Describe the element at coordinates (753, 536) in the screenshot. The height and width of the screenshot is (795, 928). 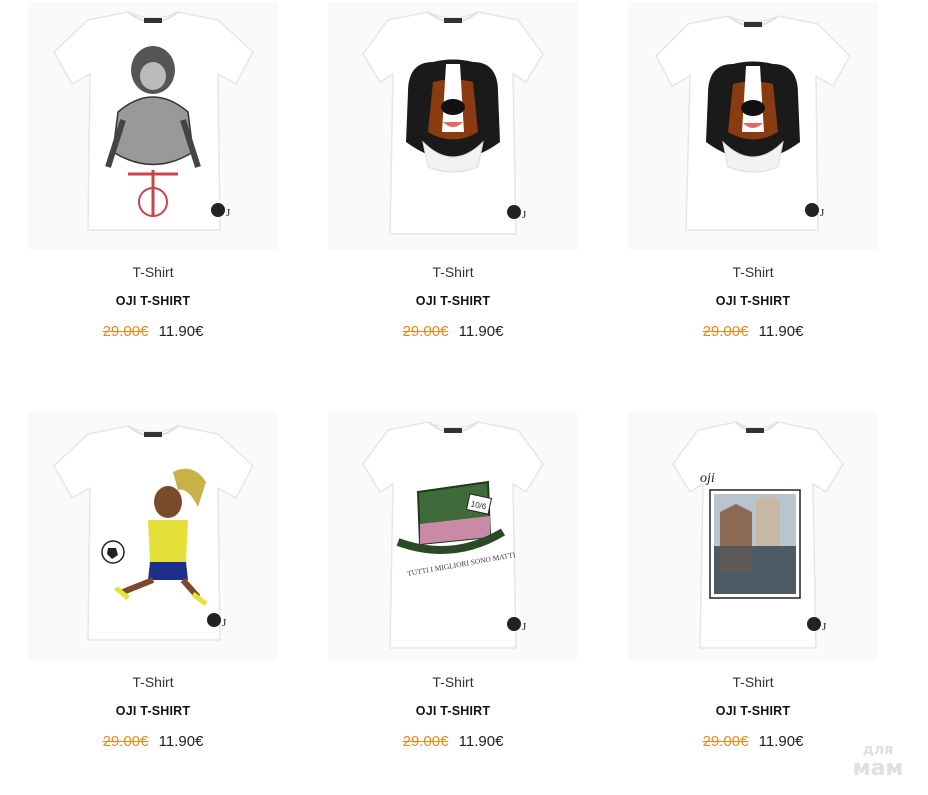
I see `product-image-florence: oji J` at that location.